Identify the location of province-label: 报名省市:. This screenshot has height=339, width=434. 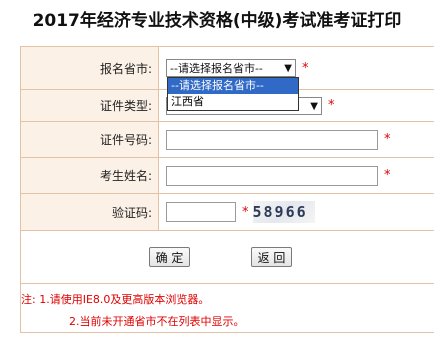
(90, 68).